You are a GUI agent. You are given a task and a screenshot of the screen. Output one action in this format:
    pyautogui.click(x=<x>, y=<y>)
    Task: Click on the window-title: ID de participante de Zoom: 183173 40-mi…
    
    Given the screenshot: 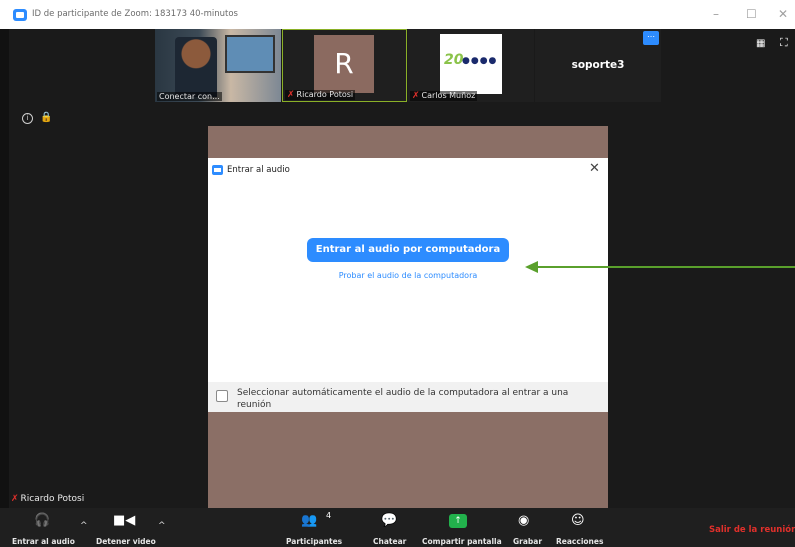 What is the action you would take?
    pyautogui.click(x=135, y=14)
    